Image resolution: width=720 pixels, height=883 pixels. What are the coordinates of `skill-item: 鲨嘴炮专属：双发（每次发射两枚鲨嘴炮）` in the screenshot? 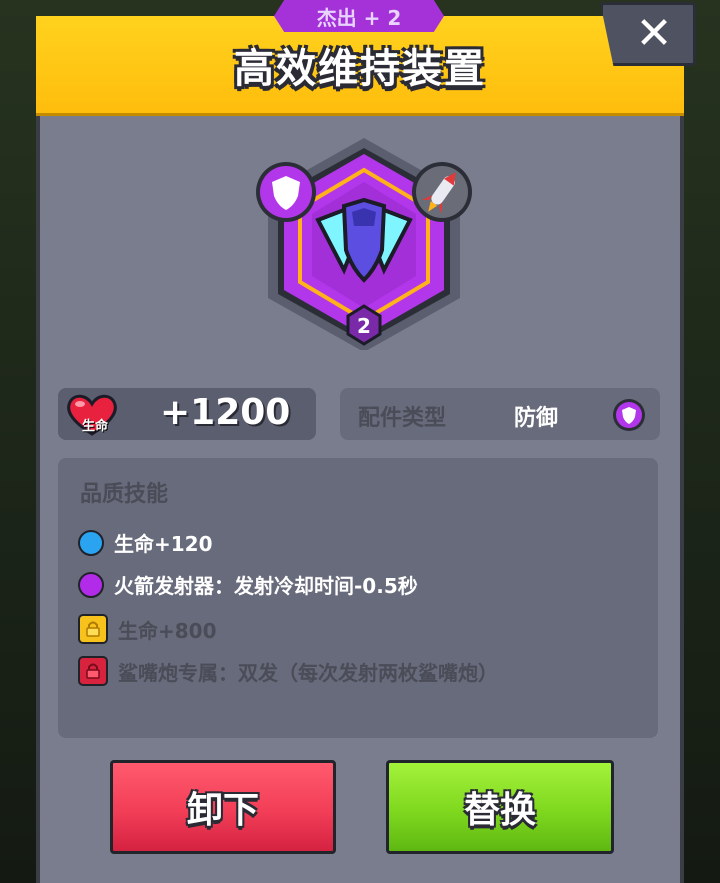 It's located at (288, 671).